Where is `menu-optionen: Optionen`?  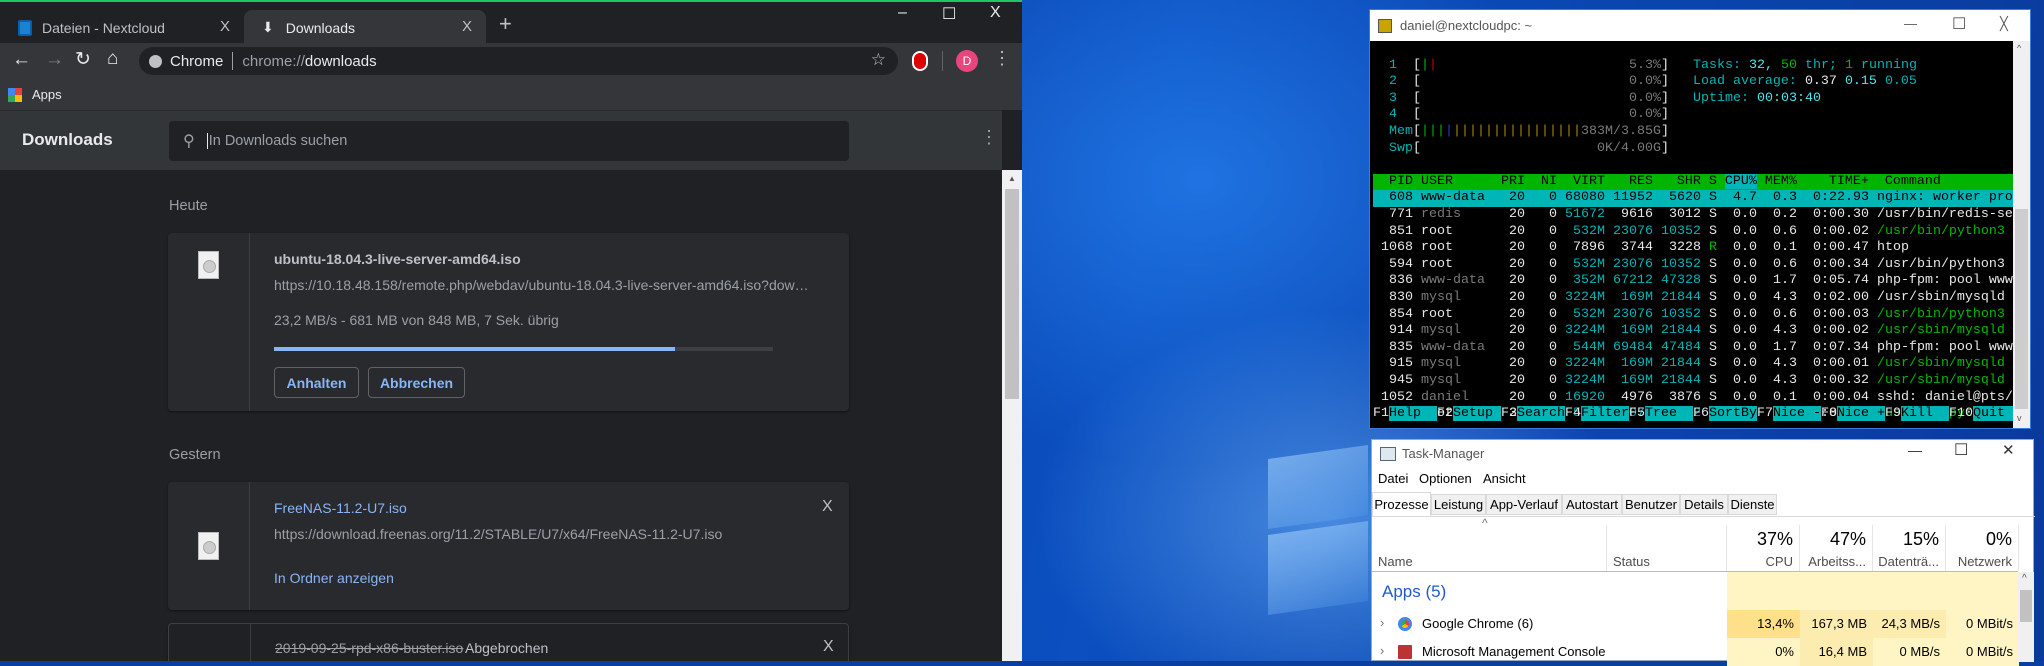
menu-optionen: Optionen is located at coordinates (1445, 478).